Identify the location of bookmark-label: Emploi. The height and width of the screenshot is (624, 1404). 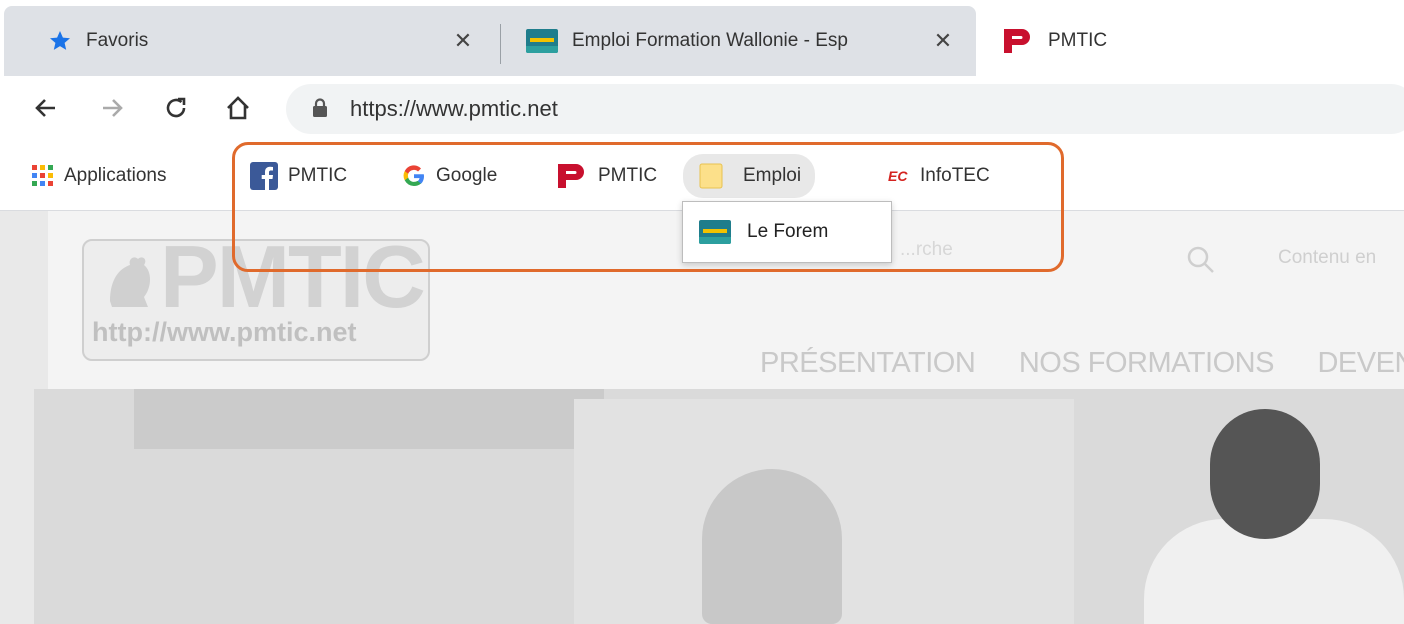
(772, 175).